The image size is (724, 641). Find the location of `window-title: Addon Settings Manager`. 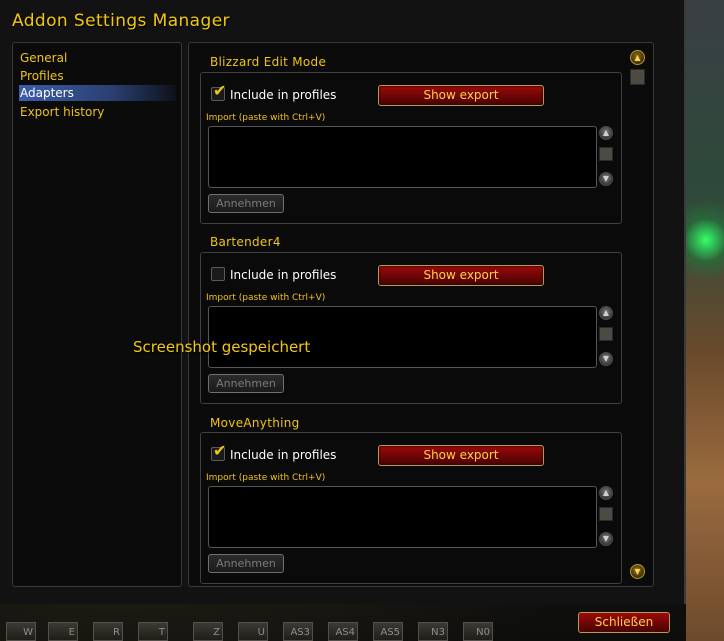

window-title: Addon Settings Manager is located at coordinates (121, 21).